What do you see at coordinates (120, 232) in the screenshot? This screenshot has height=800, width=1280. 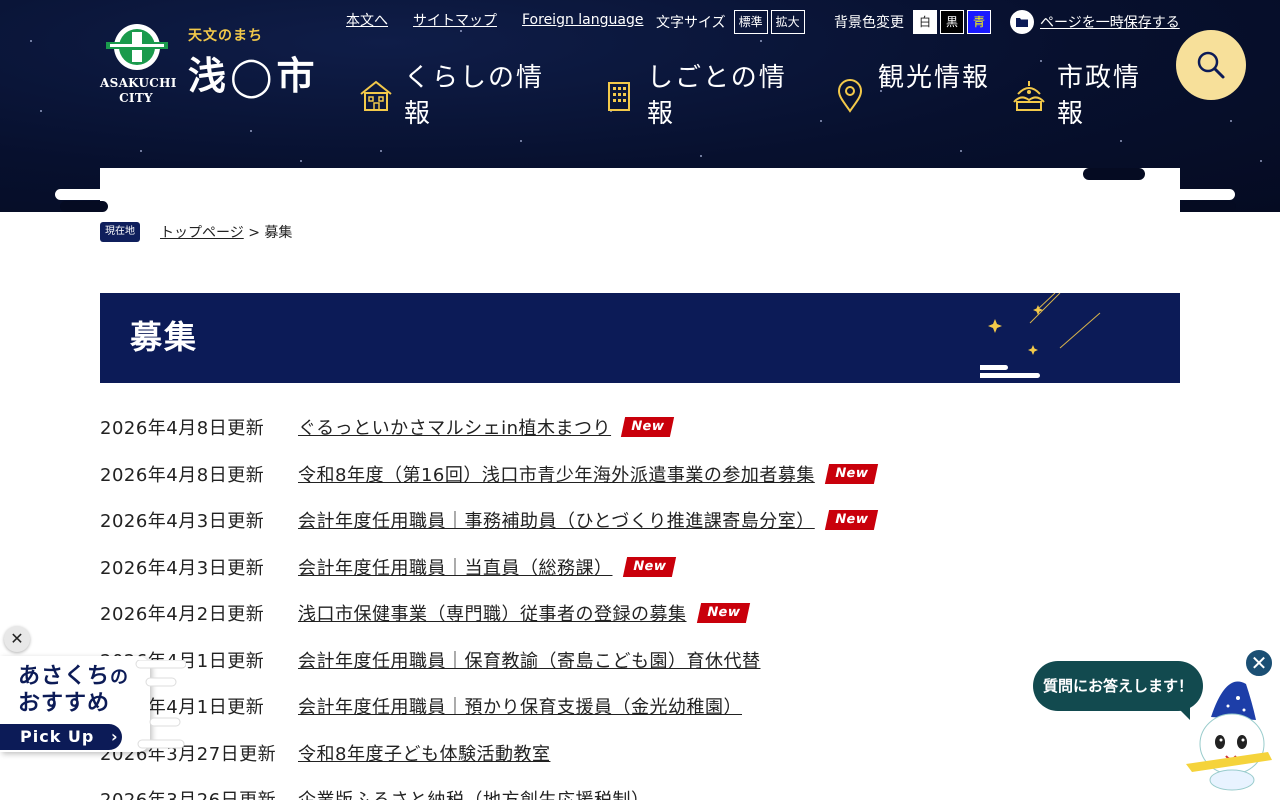 I see `breadcrumb-current-location-badge: 現在地` at bounding box center [120, 232].